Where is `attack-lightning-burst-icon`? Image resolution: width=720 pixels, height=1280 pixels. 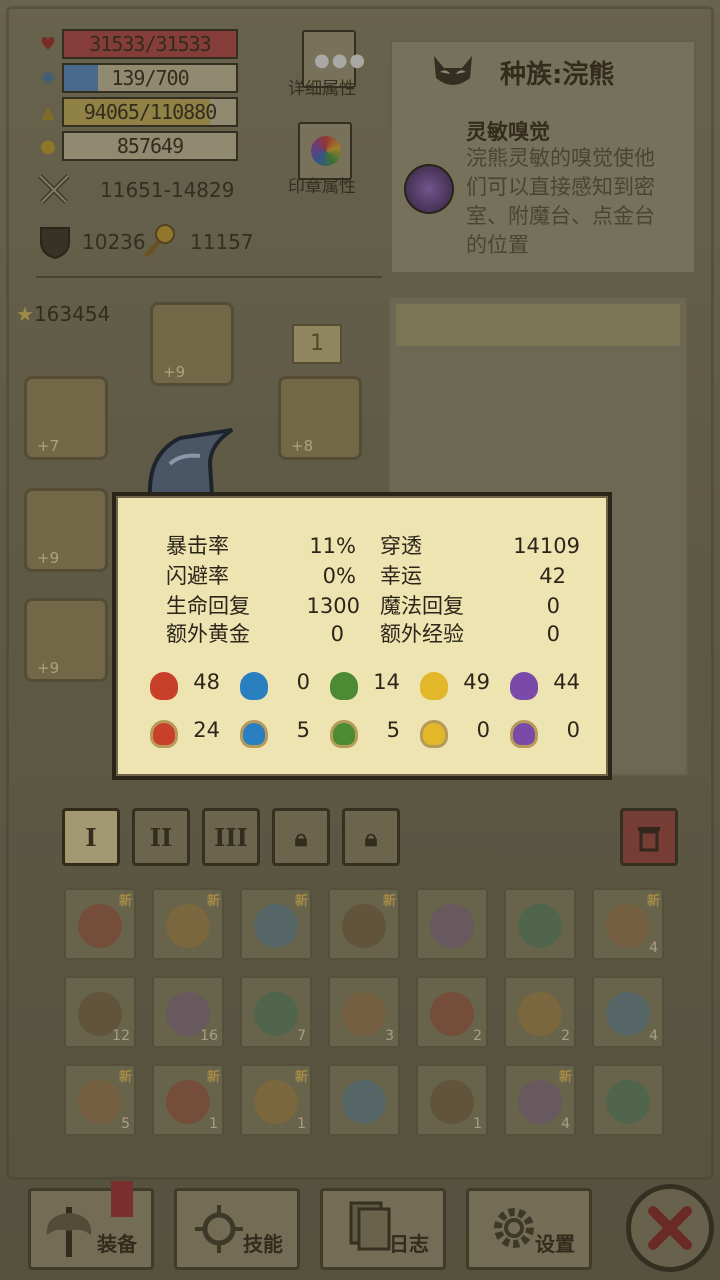
attack-lightning-burst-icon is located at coordinates (434, 686).